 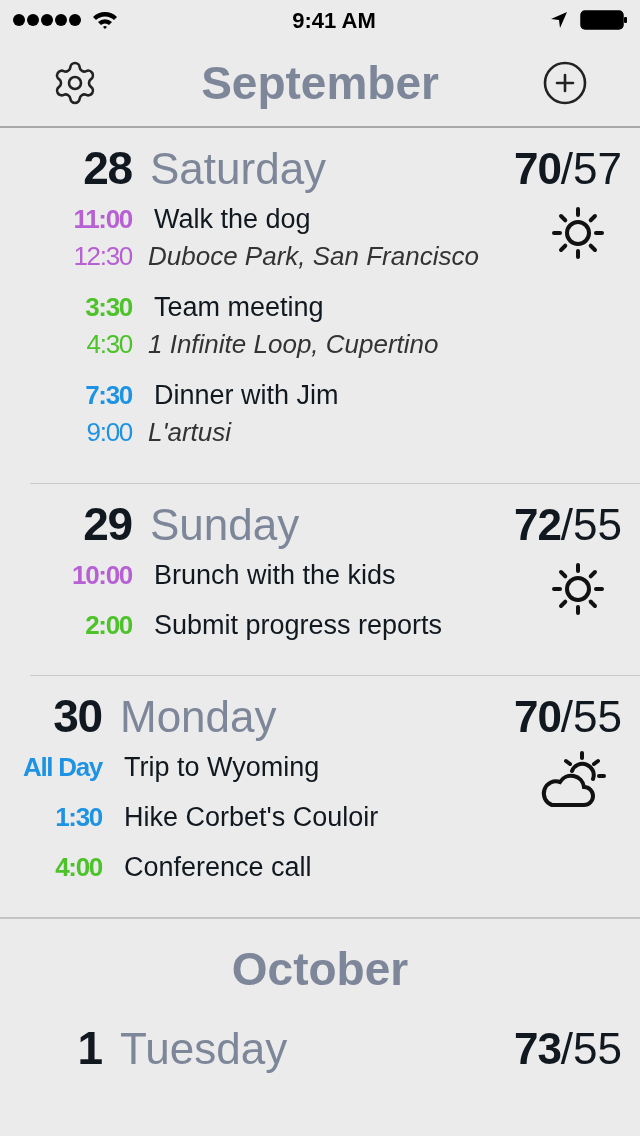 I want to click on location-arrow-icon, so click(x=559, y=20).